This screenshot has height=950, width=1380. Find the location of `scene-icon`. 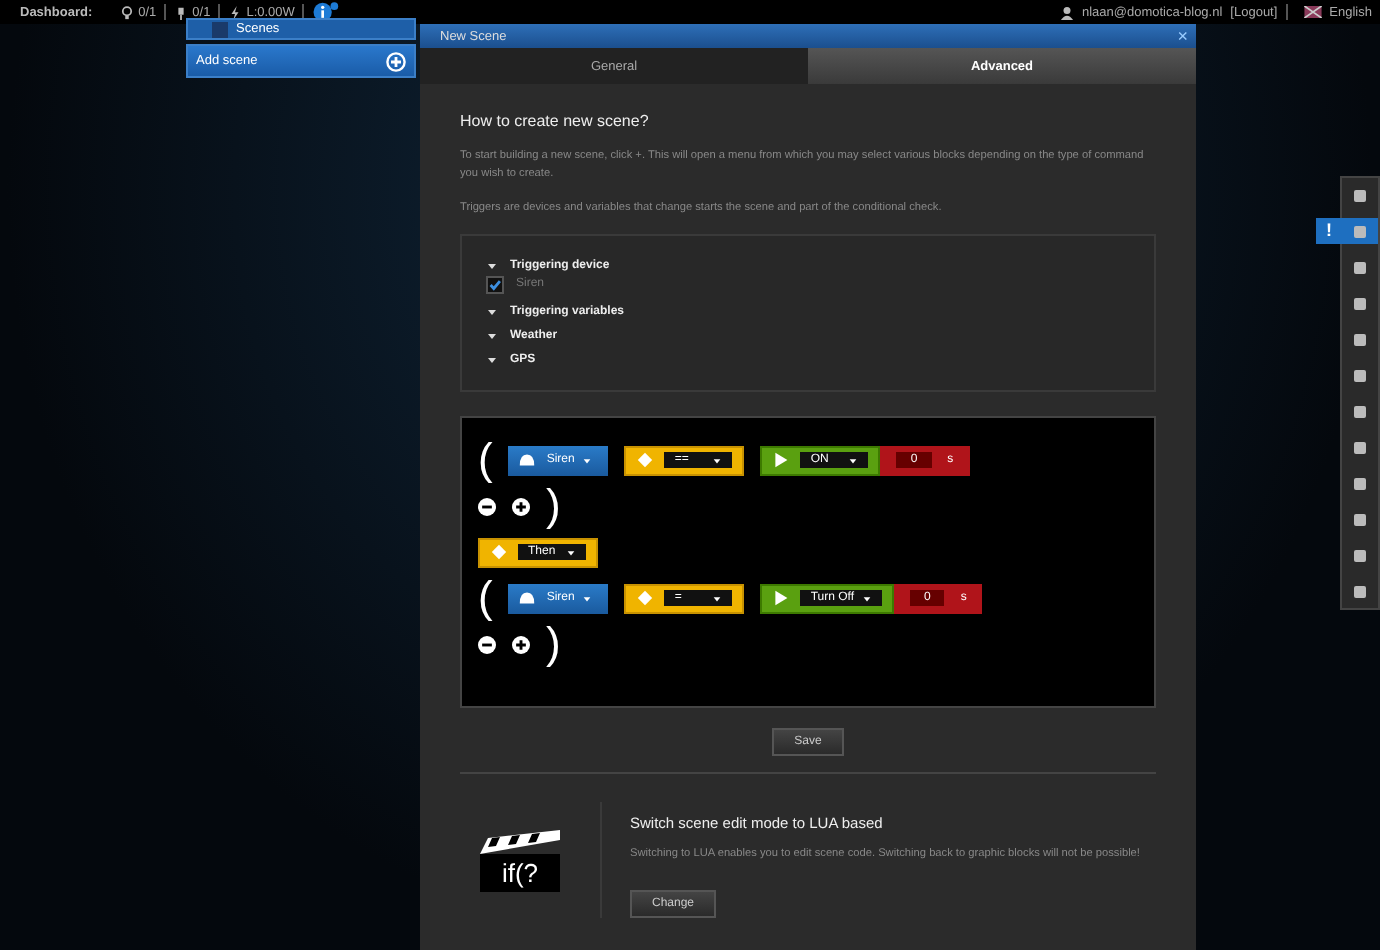

scene-icon is located at coordinates (220, 29).